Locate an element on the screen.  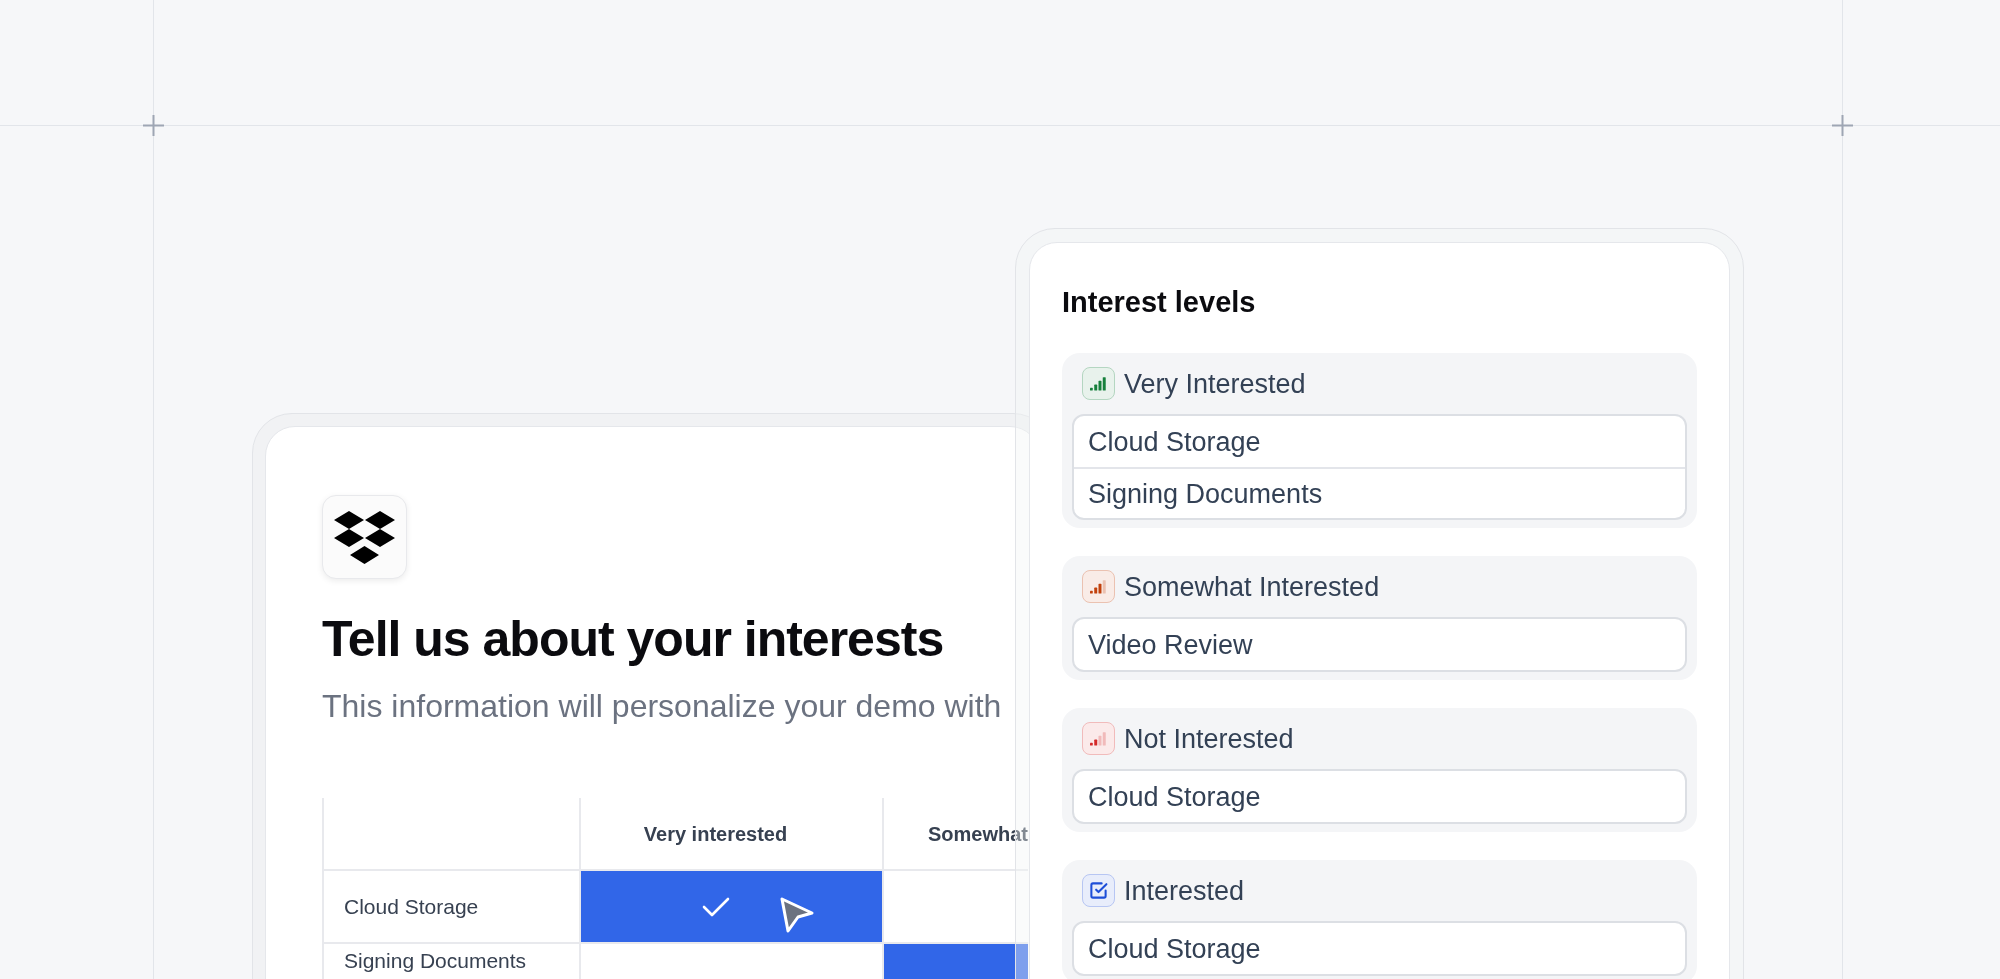
checkbox-icon is located at coordinates (1098, 890).